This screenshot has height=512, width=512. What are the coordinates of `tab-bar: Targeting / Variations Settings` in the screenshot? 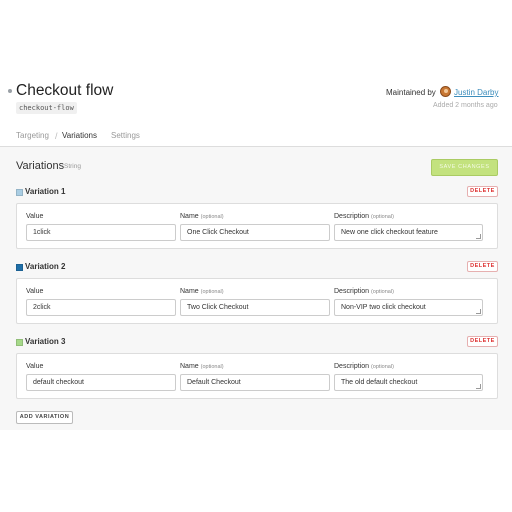 It's located at (256, 138).